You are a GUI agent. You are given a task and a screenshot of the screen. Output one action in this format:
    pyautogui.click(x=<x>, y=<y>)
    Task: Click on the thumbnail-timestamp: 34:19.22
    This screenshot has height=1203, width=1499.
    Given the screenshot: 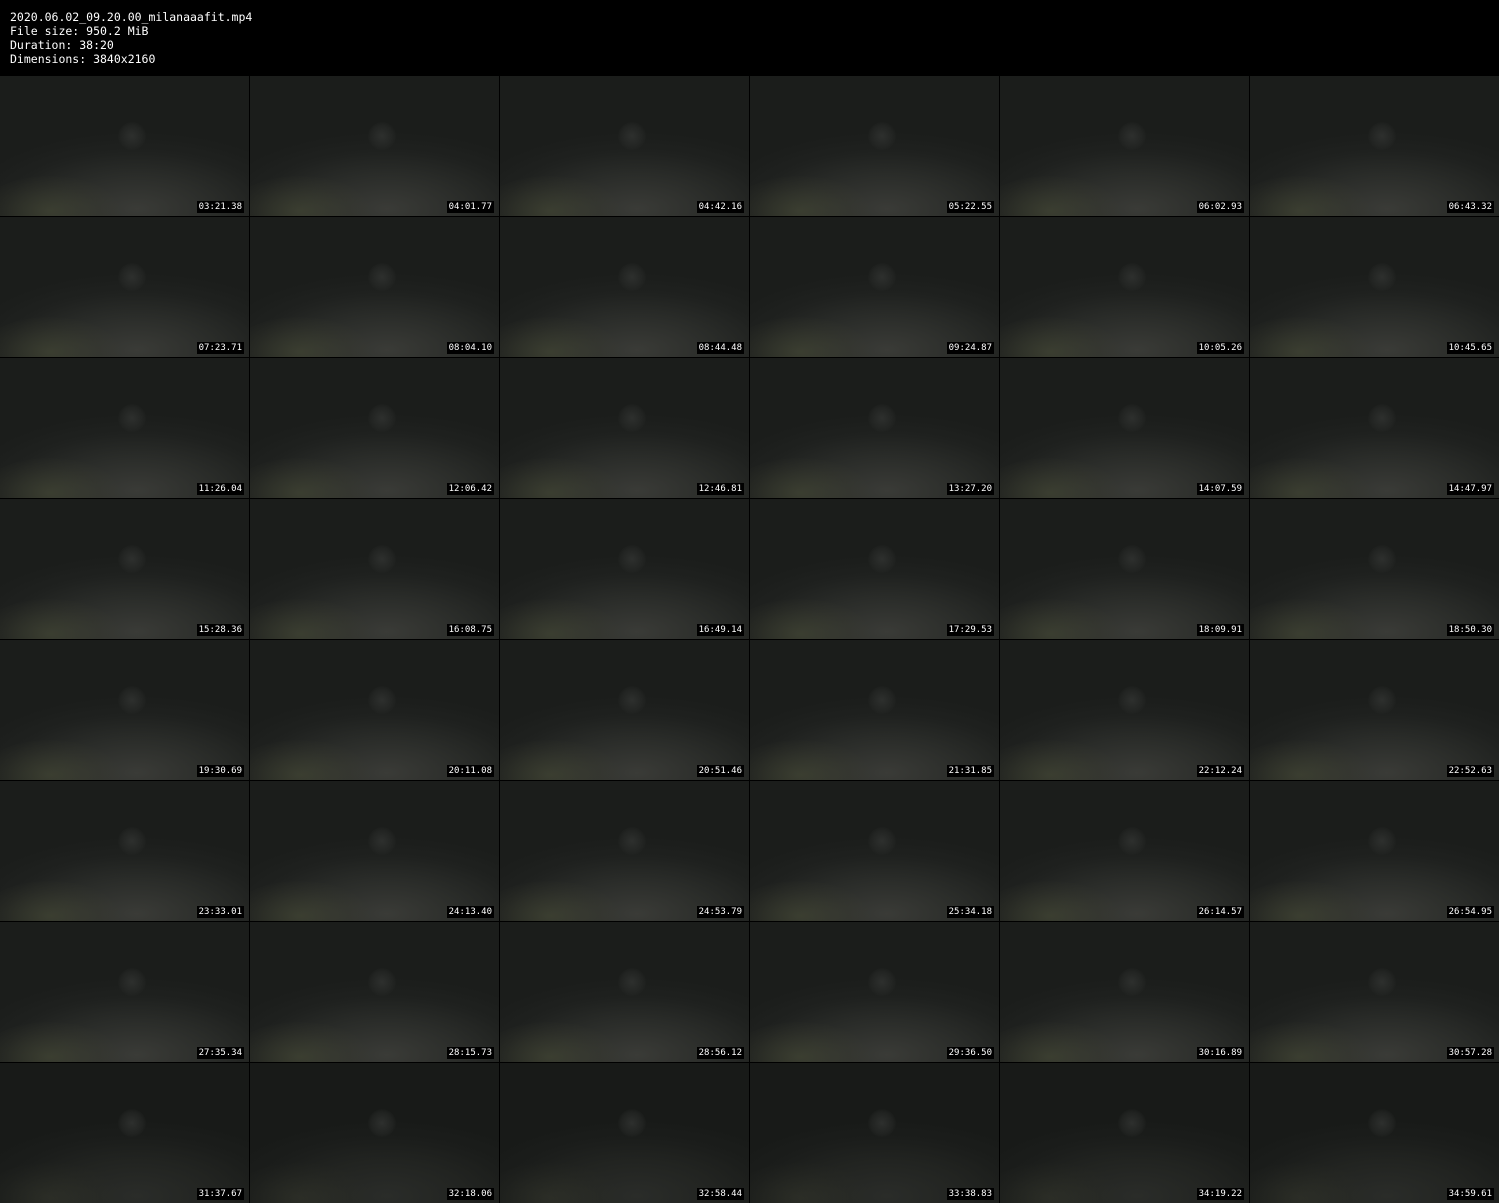 What is the action you would take?
    pyautogui.click(x=1220, y=1194)
    